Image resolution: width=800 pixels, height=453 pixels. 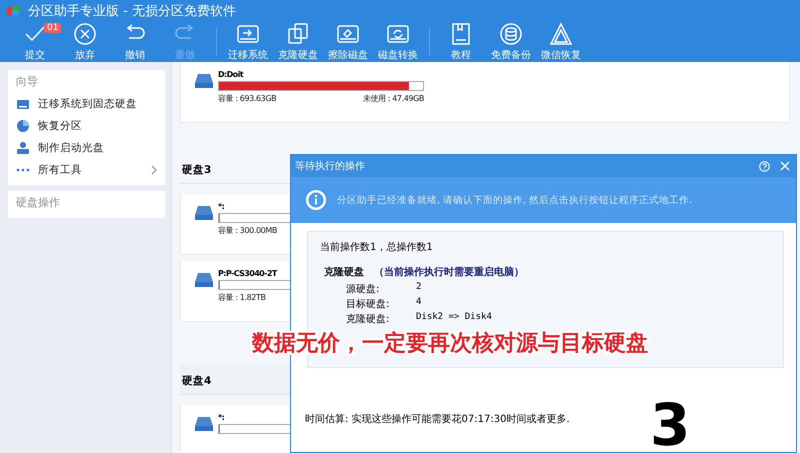 What do you see at coordinates (316, 200) in the screenshot?
I see `info-icon` at bounding box center [316, 200].